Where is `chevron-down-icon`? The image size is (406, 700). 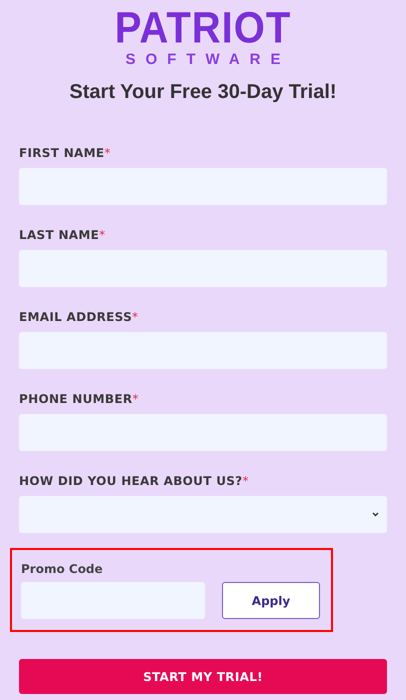 chevron-down-icon is located at coordinates (375, 514).